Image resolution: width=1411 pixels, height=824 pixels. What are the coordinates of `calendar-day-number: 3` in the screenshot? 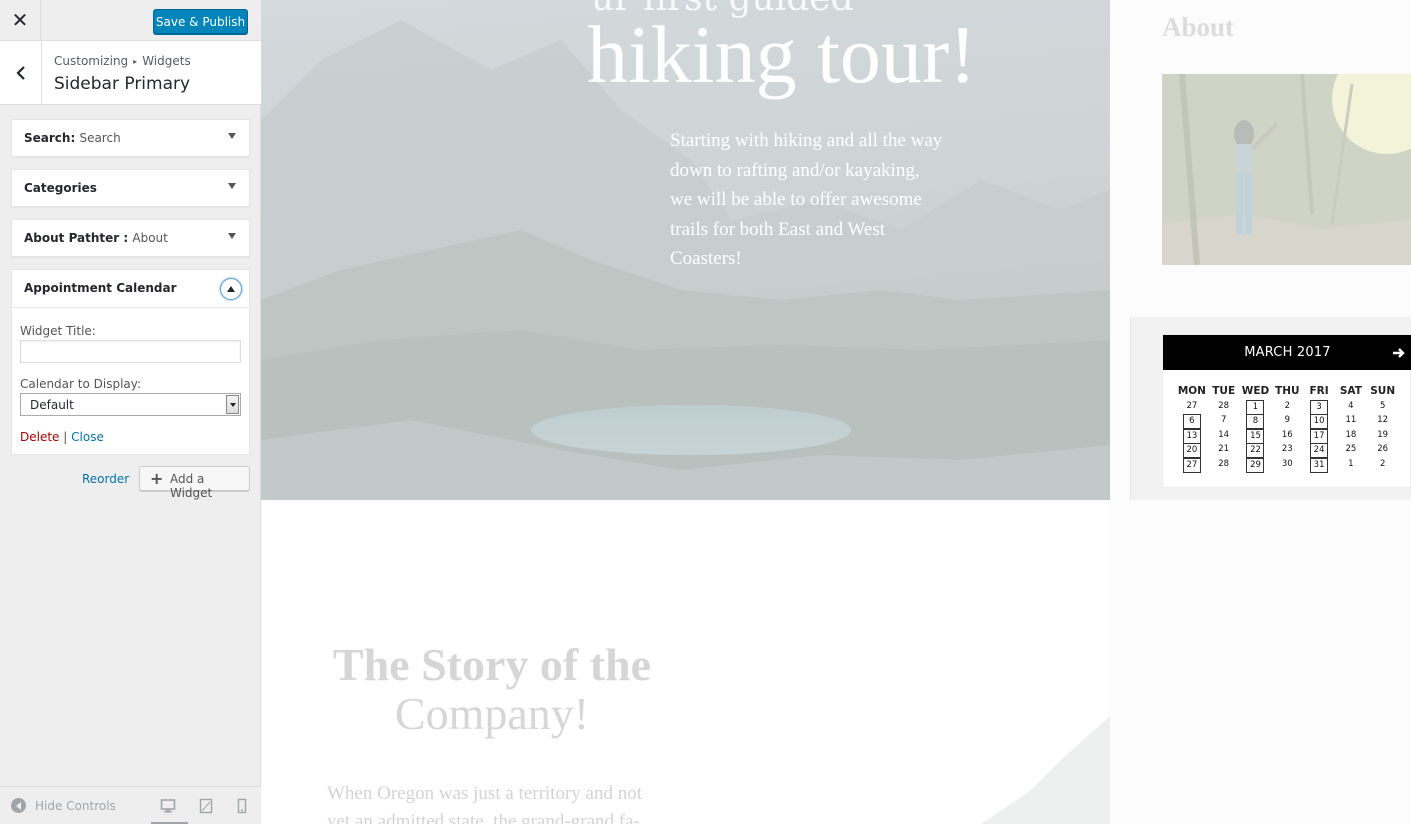 It's located at (1319, 407).